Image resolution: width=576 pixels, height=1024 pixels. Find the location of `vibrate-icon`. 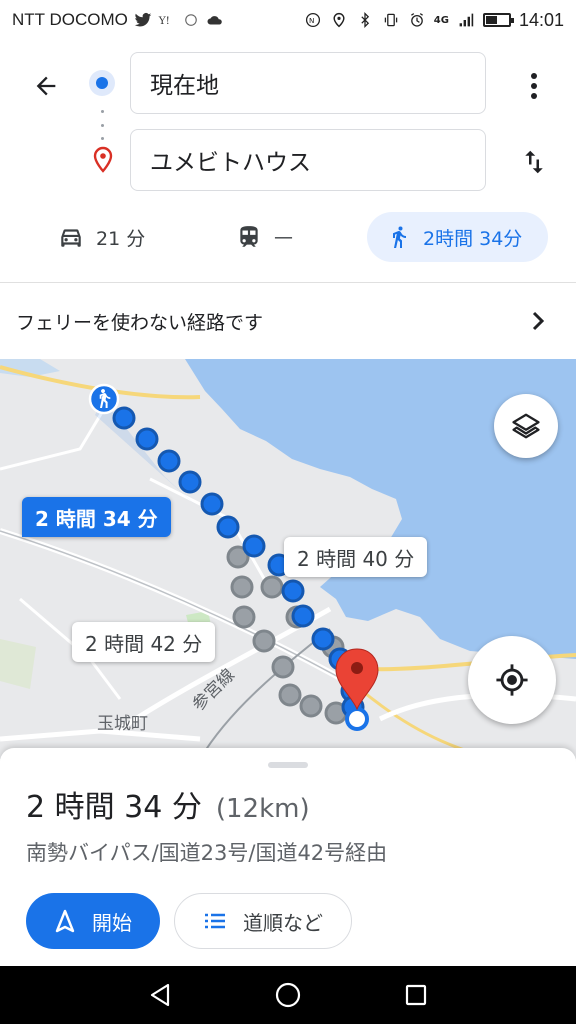

vibrate-icon is located at coordinates (391, 20).